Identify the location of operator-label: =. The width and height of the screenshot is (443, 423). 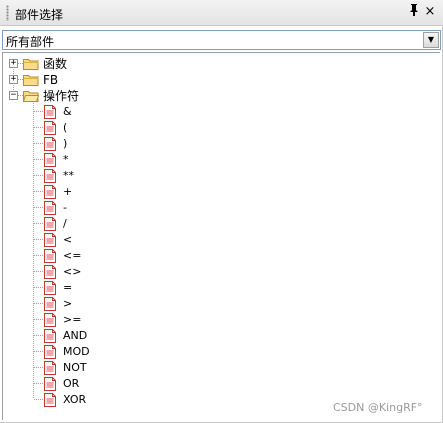
(68, 287).